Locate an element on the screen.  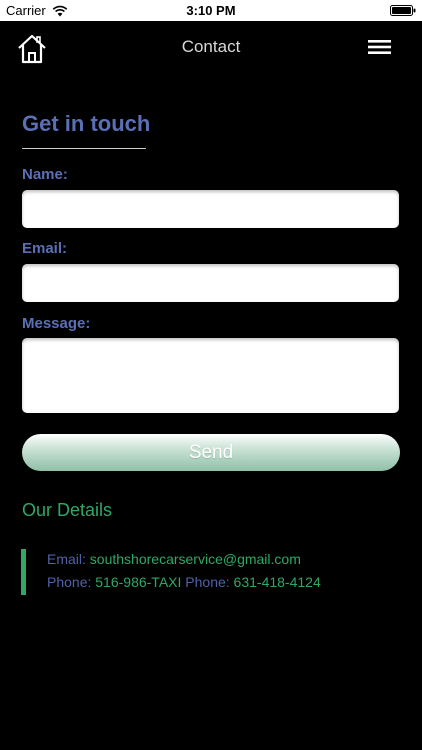
status-bar: Carrier 3:10 PM is located at coordinates (211, 10).